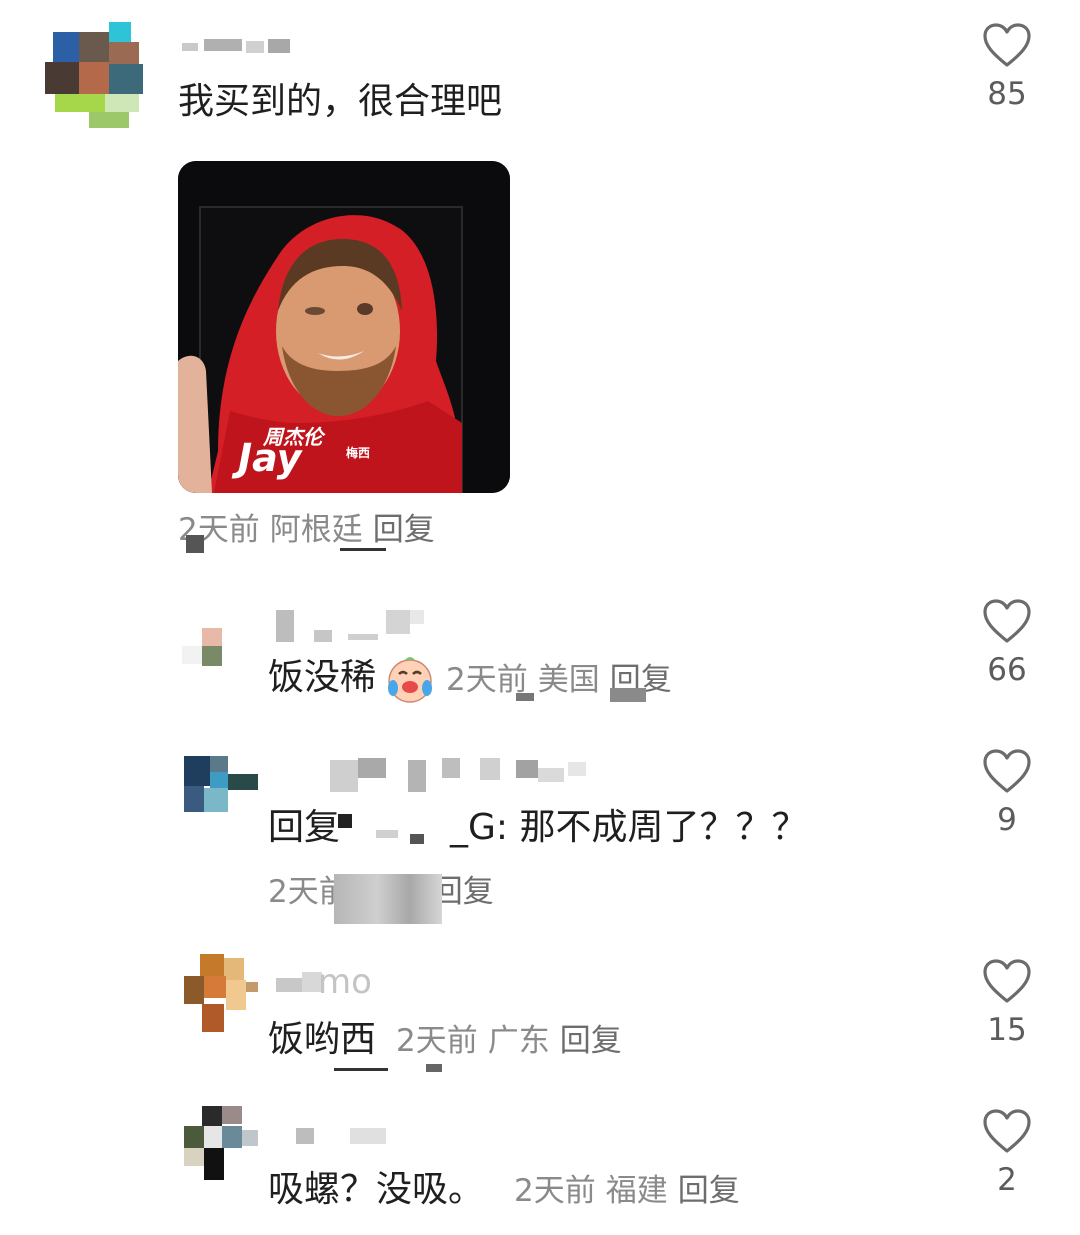  Describe the element at coordinates (410, 680) in the screenshot. I see `crying-laughing-face-icon` at that location.